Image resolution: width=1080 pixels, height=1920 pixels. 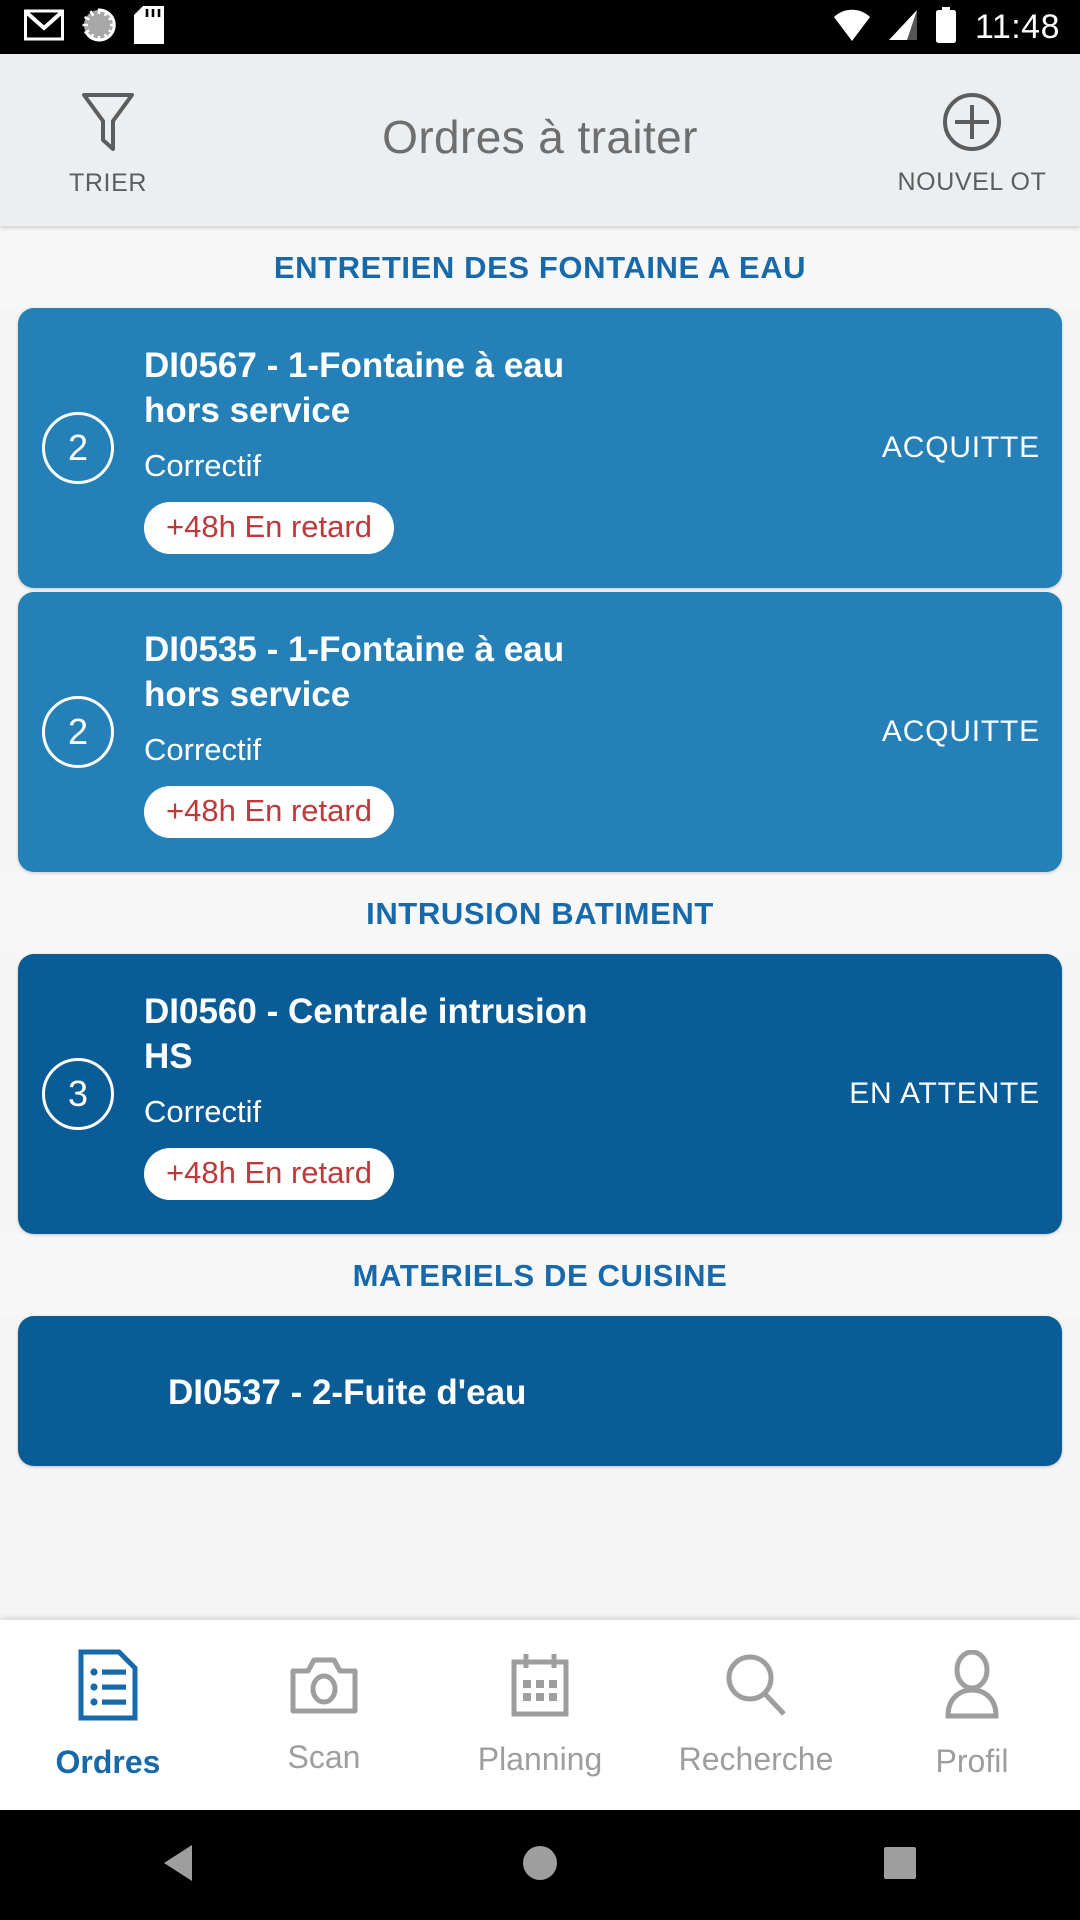 What do you see at coordinates (108, 183) in the screenshot?
I see `sort-button-label: TRIER` at bounding box center [108, 183].